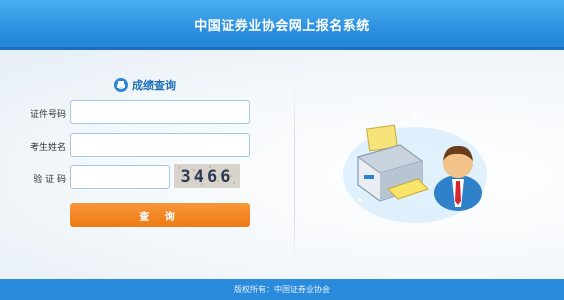  I want to click on form-title: 成绩查询, so click(145, 85).